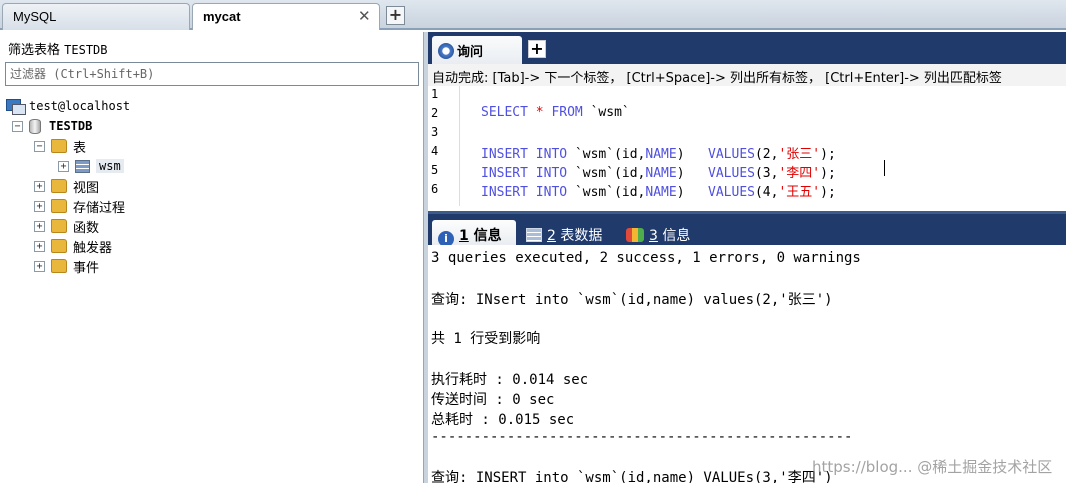  Describe the element at coordinates (635, 235) in the screenshot. I see `multi-info-icon` at that location.